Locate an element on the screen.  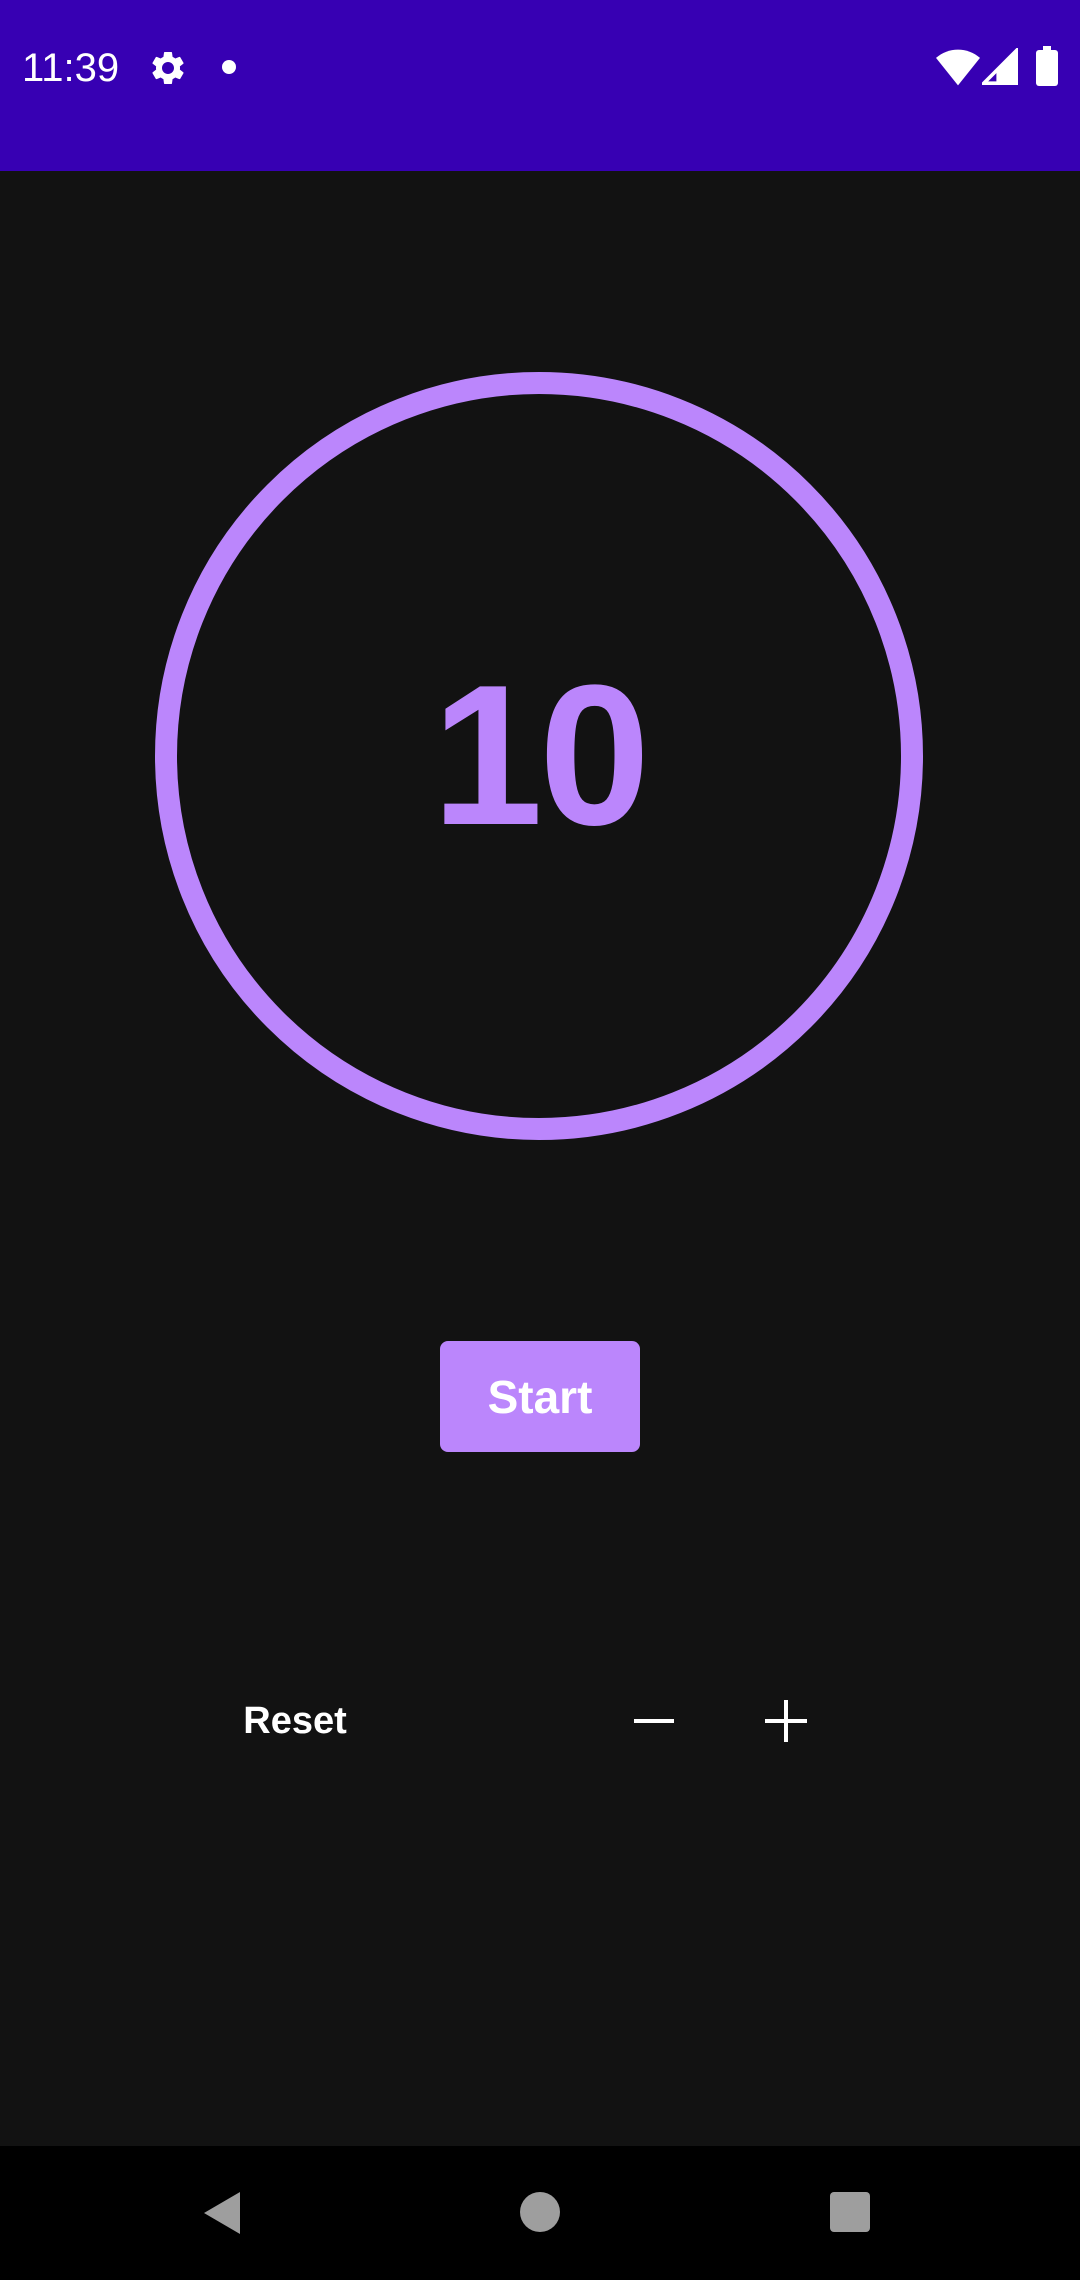
increment-button is located at coordinates (786, 1721).